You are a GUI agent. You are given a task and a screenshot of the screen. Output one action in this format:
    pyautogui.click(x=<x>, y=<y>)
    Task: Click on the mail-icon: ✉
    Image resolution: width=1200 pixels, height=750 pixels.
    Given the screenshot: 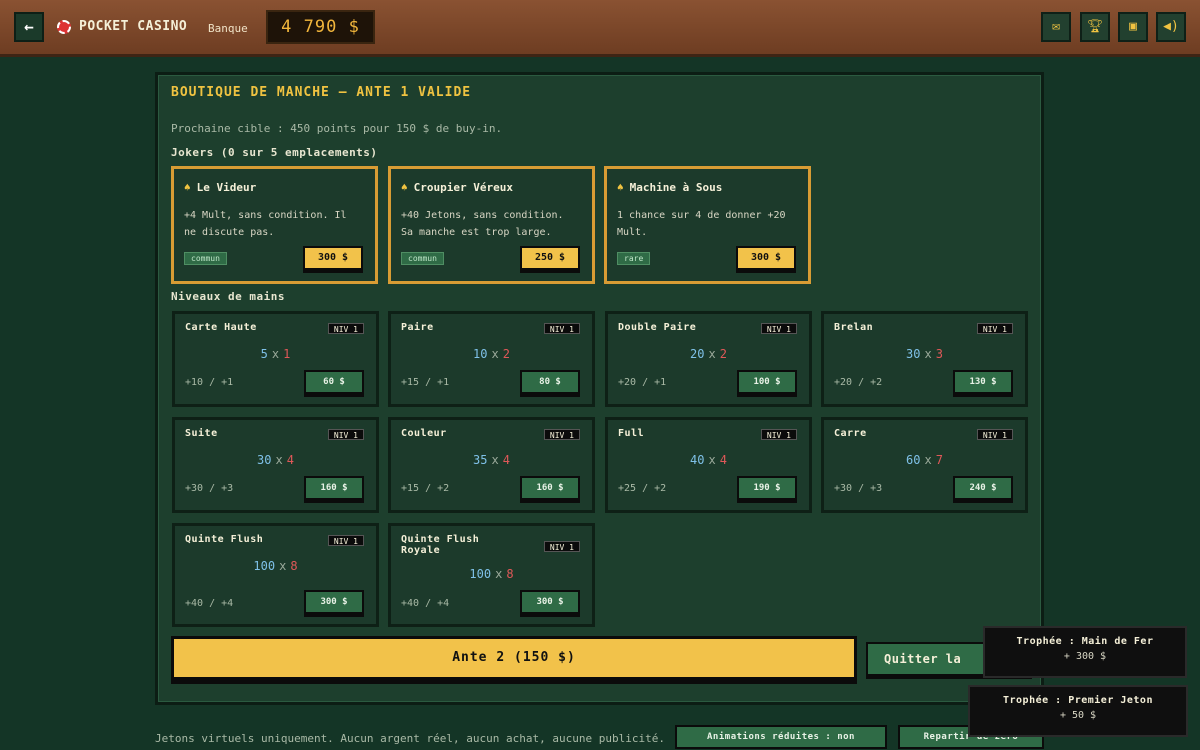 What is the action you would take?
    pyautogui.click(x=1056, y=26)
    